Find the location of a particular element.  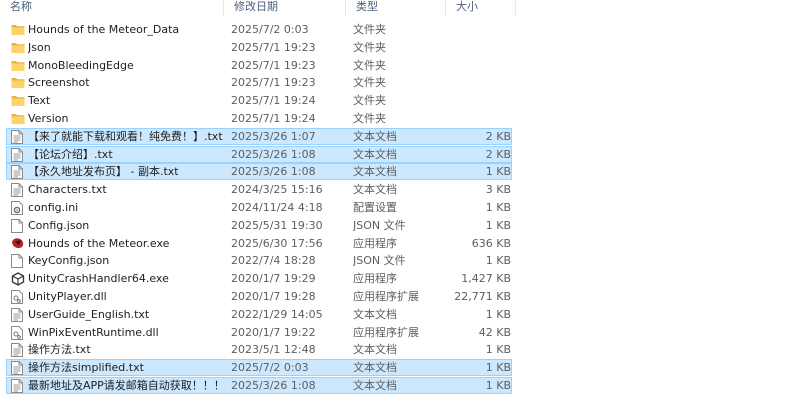

file-row: KeyConfig.json 2022/7/4 18:28 JSON 文件 1 KB is located at coordinates (259, 260).